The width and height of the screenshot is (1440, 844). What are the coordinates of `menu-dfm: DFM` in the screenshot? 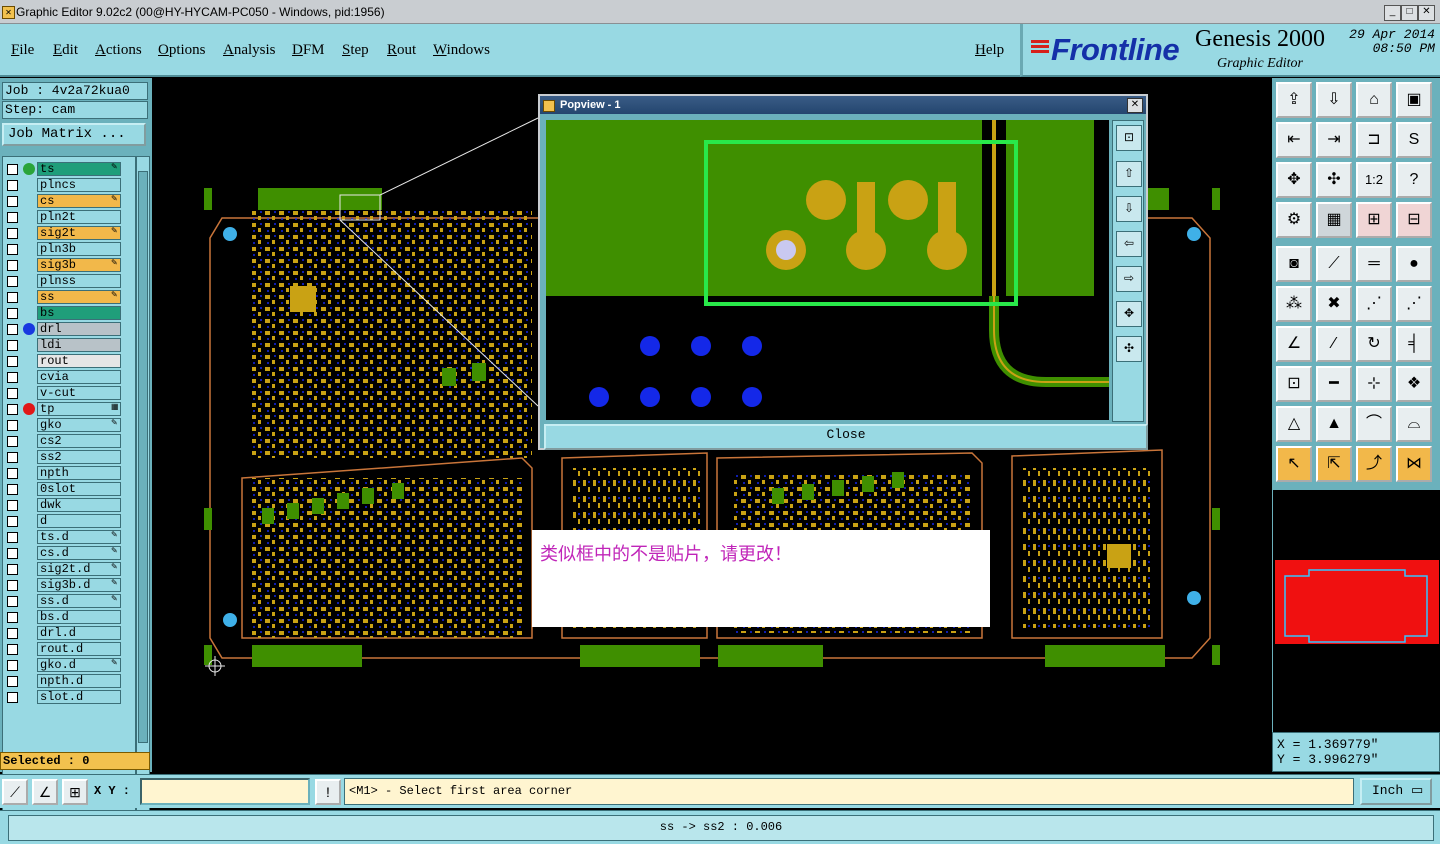 It's located at (308, 50).